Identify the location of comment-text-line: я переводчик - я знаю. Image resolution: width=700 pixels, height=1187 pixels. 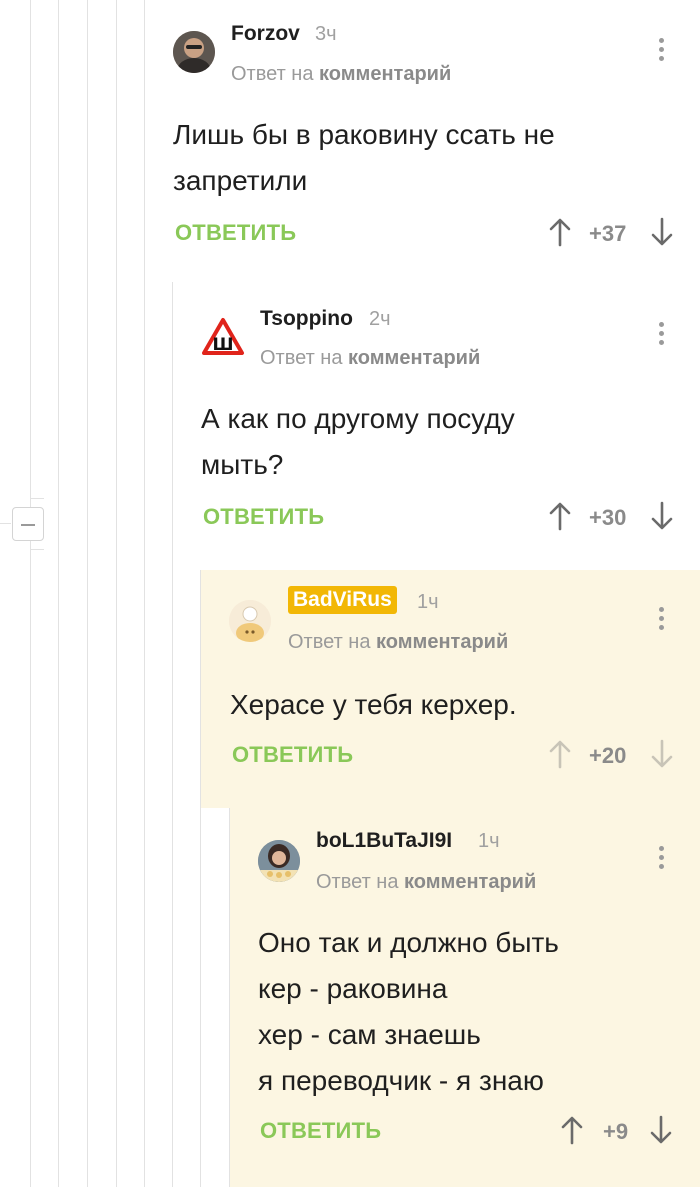
(401, 1080).